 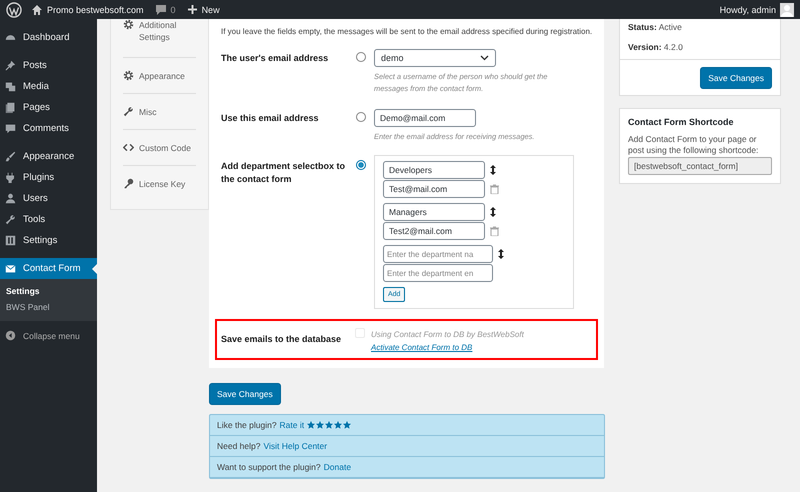 What do you see at coordinates (10, 156) in the screenshot?
I see `brush-icon` at bounding box center [10, 156].